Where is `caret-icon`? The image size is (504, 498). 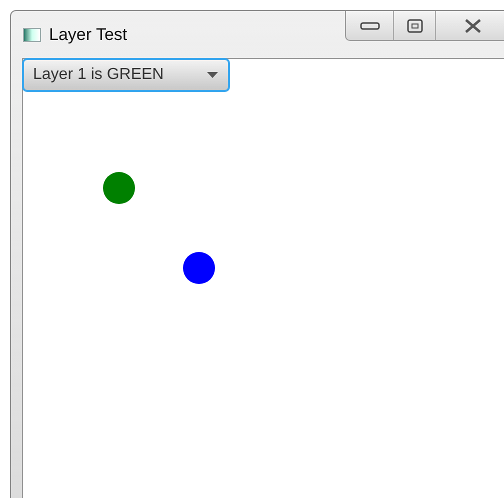 caret-icon is located at coordinates (212, 75).